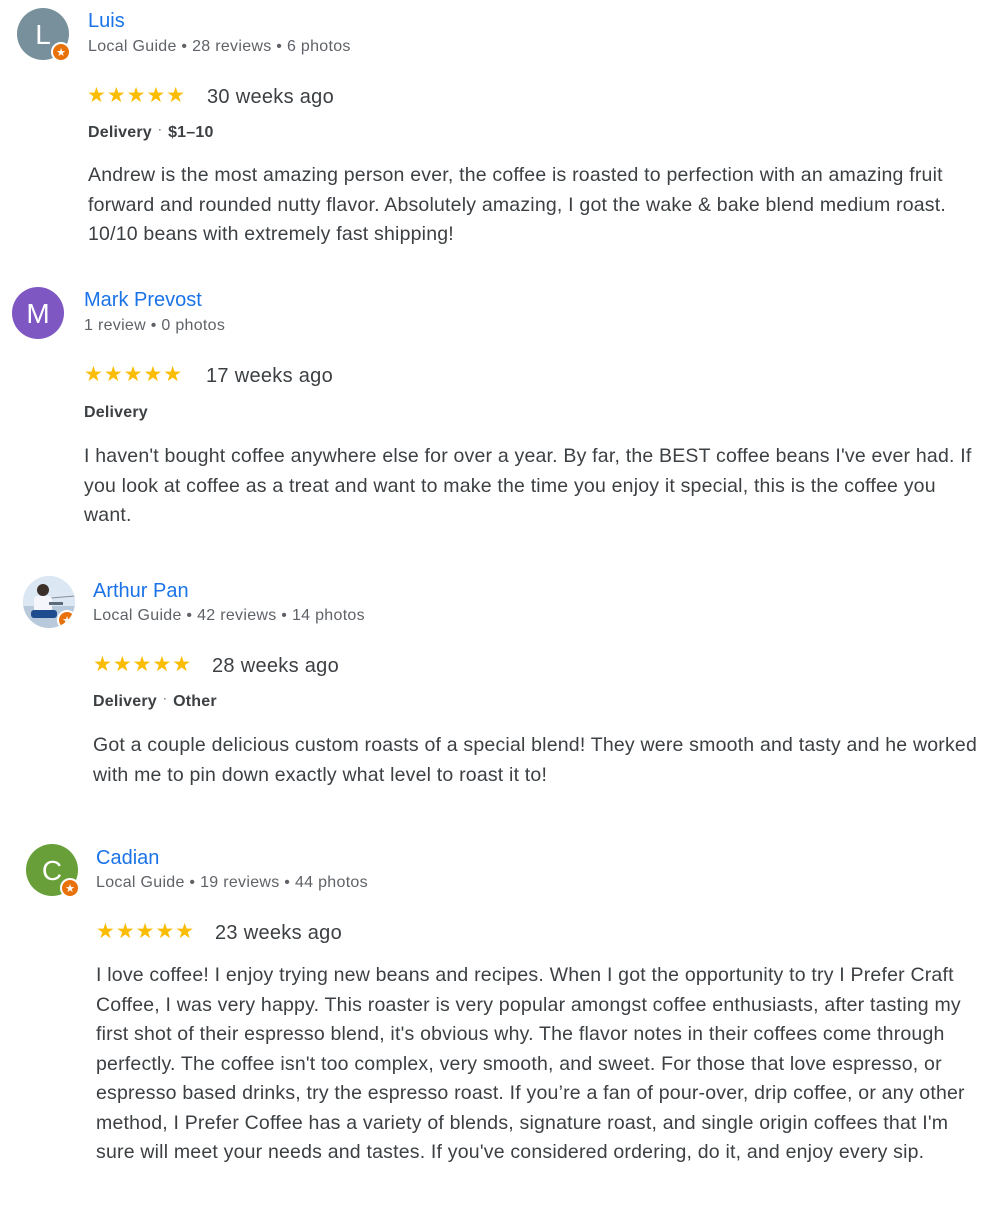 This screenshot has width=1000, height=1212. I want to click on review-attributes: Delivery, so click(116, 413).